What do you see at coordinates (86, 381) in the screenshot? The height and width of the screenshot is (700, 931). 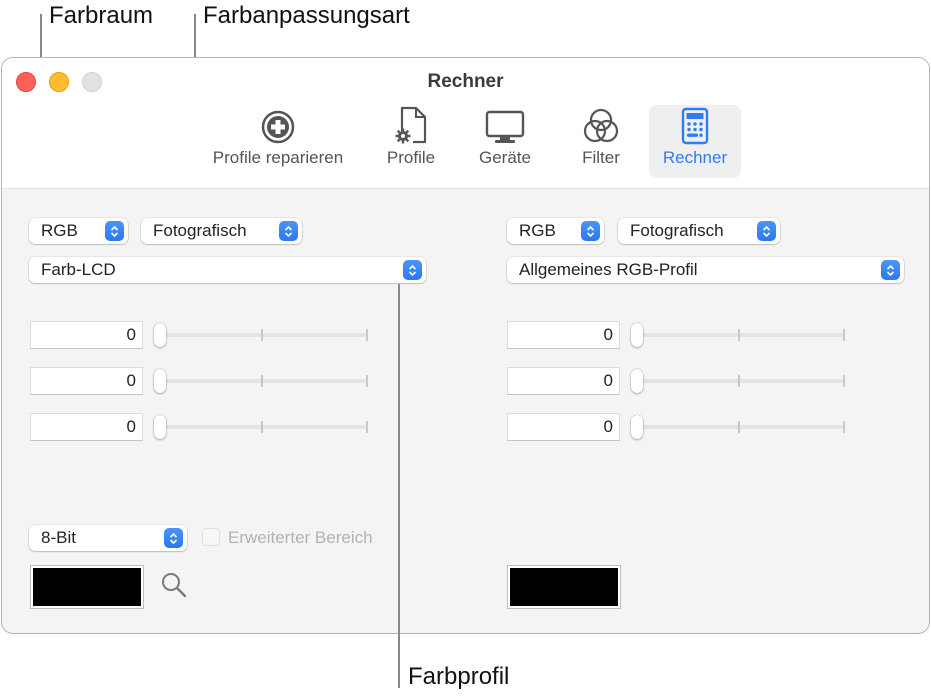 I see `left-channel-2-field: 0` at bounding box center [86, 381].